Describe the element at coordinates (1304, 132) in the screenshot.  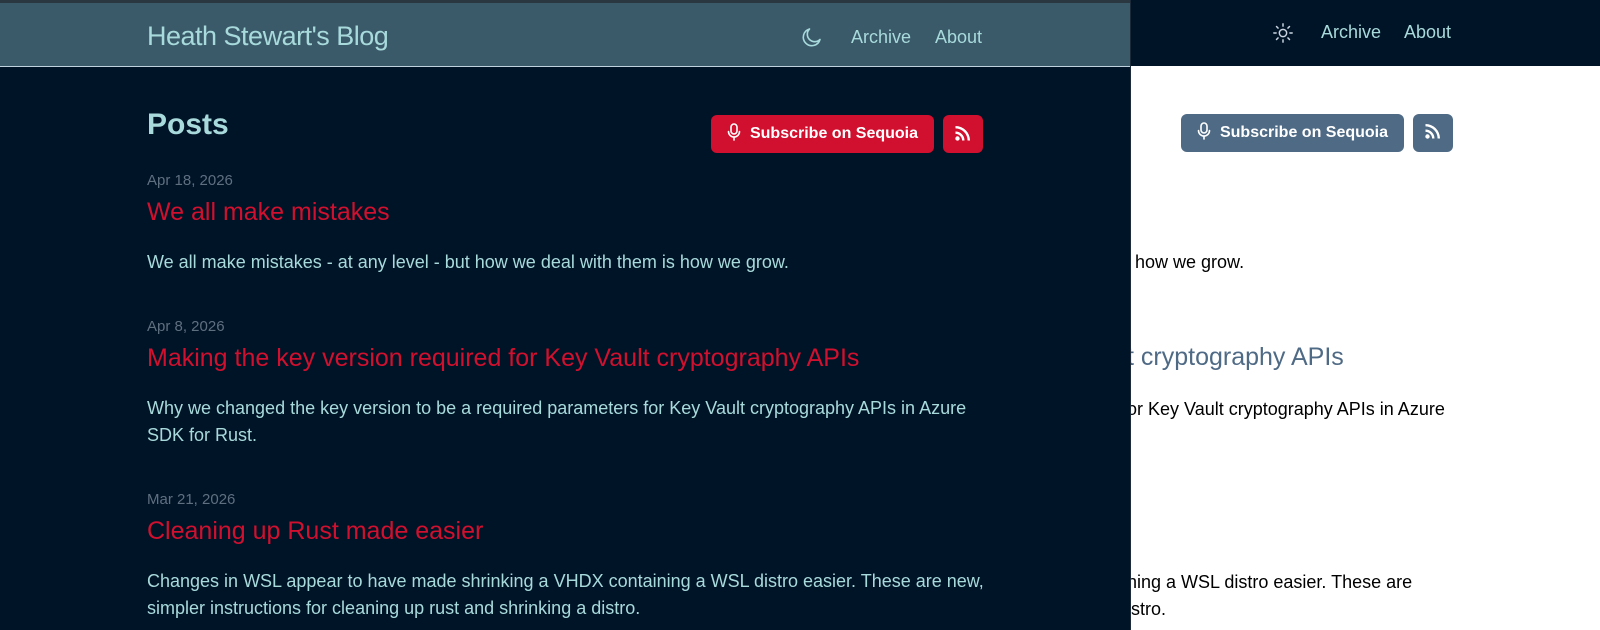
I see `light-subscribe-label: Subscribe on Sequoia` at that location.